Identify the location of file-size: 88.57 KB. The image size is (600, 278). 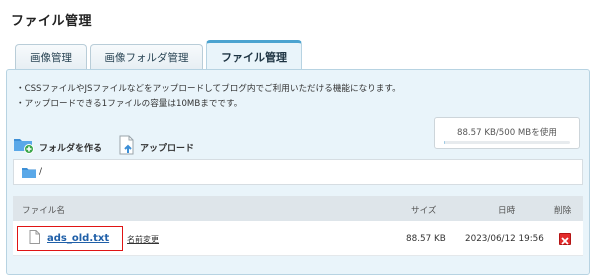
(426, 239).